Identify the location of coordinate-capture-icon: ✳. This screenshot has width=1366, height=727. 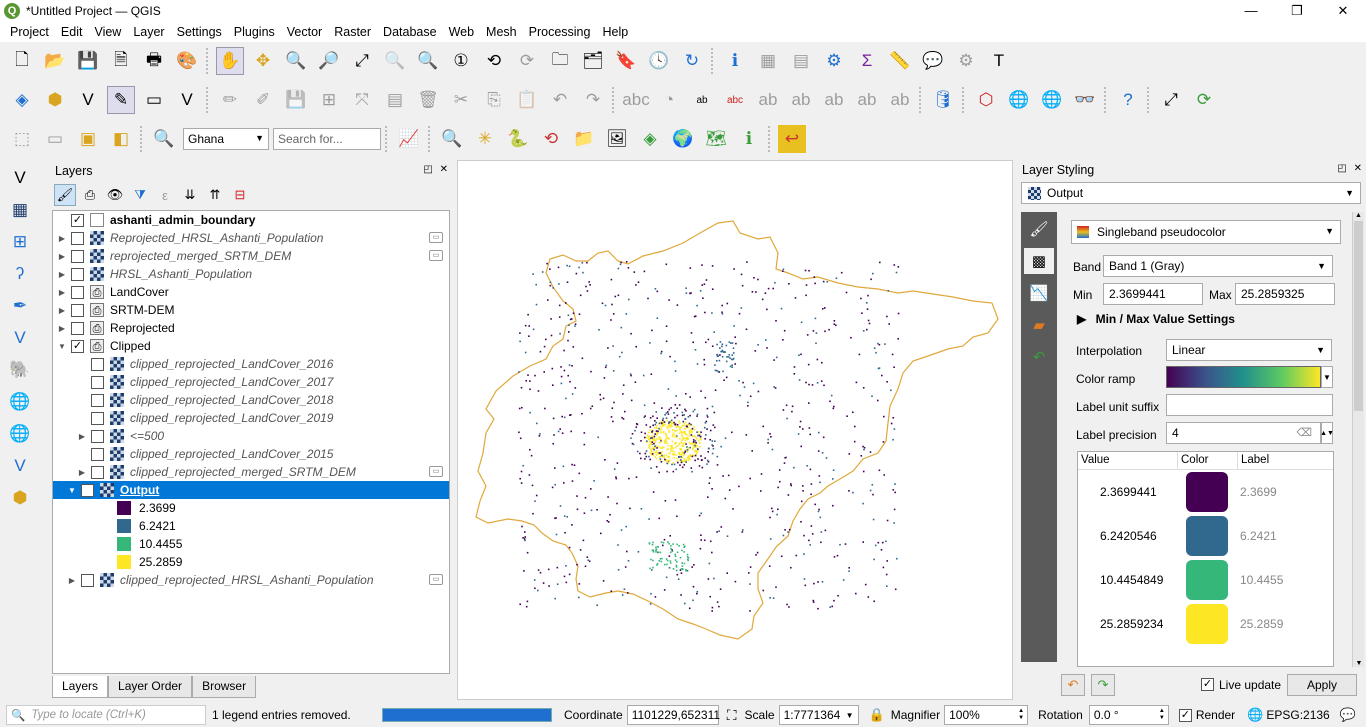
(485, 139).